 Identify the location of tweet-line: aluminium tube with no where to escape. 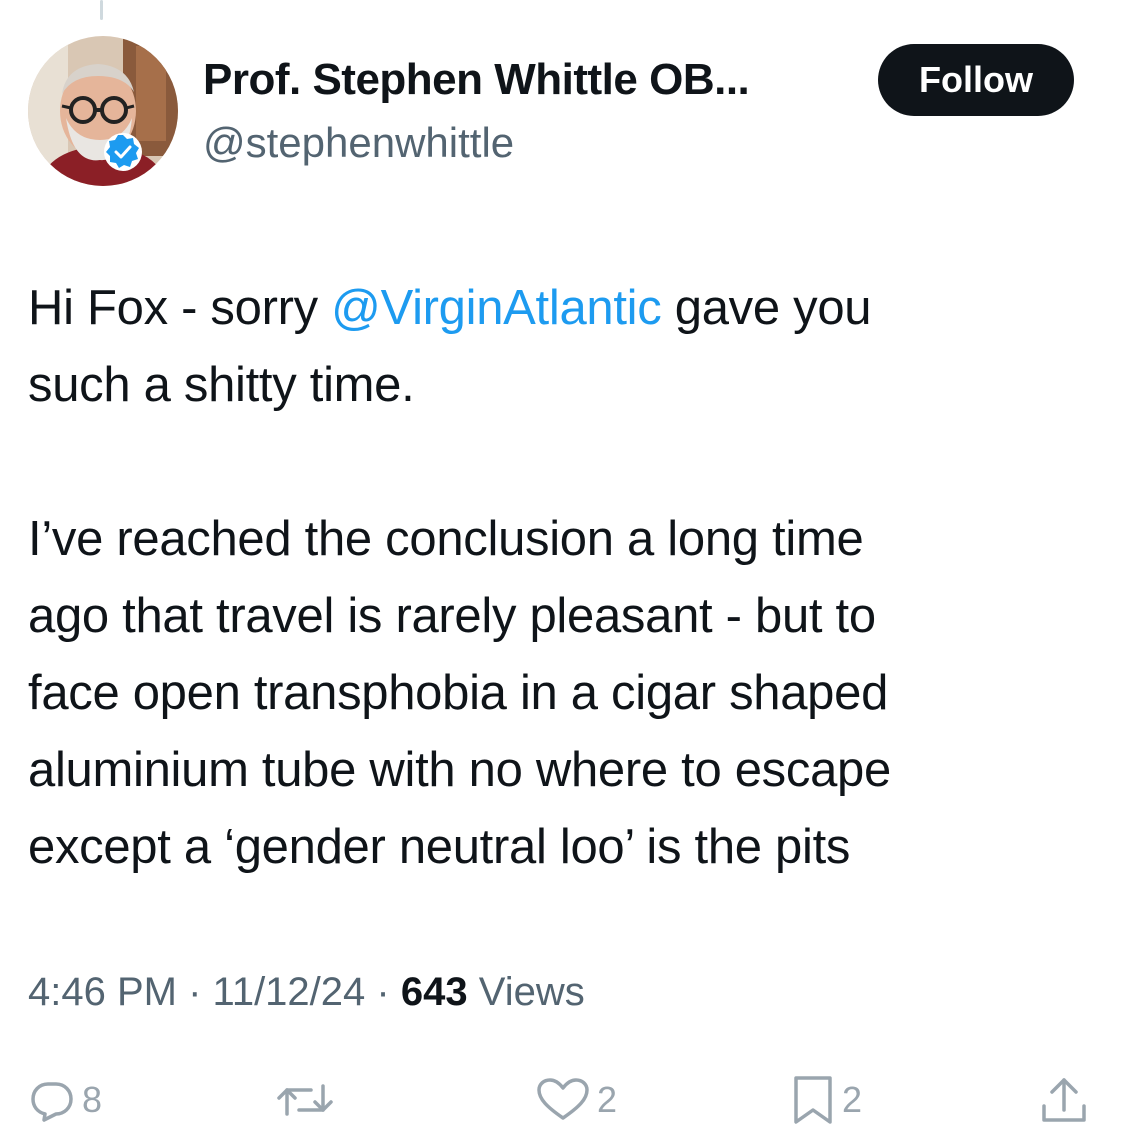
(459, 770).